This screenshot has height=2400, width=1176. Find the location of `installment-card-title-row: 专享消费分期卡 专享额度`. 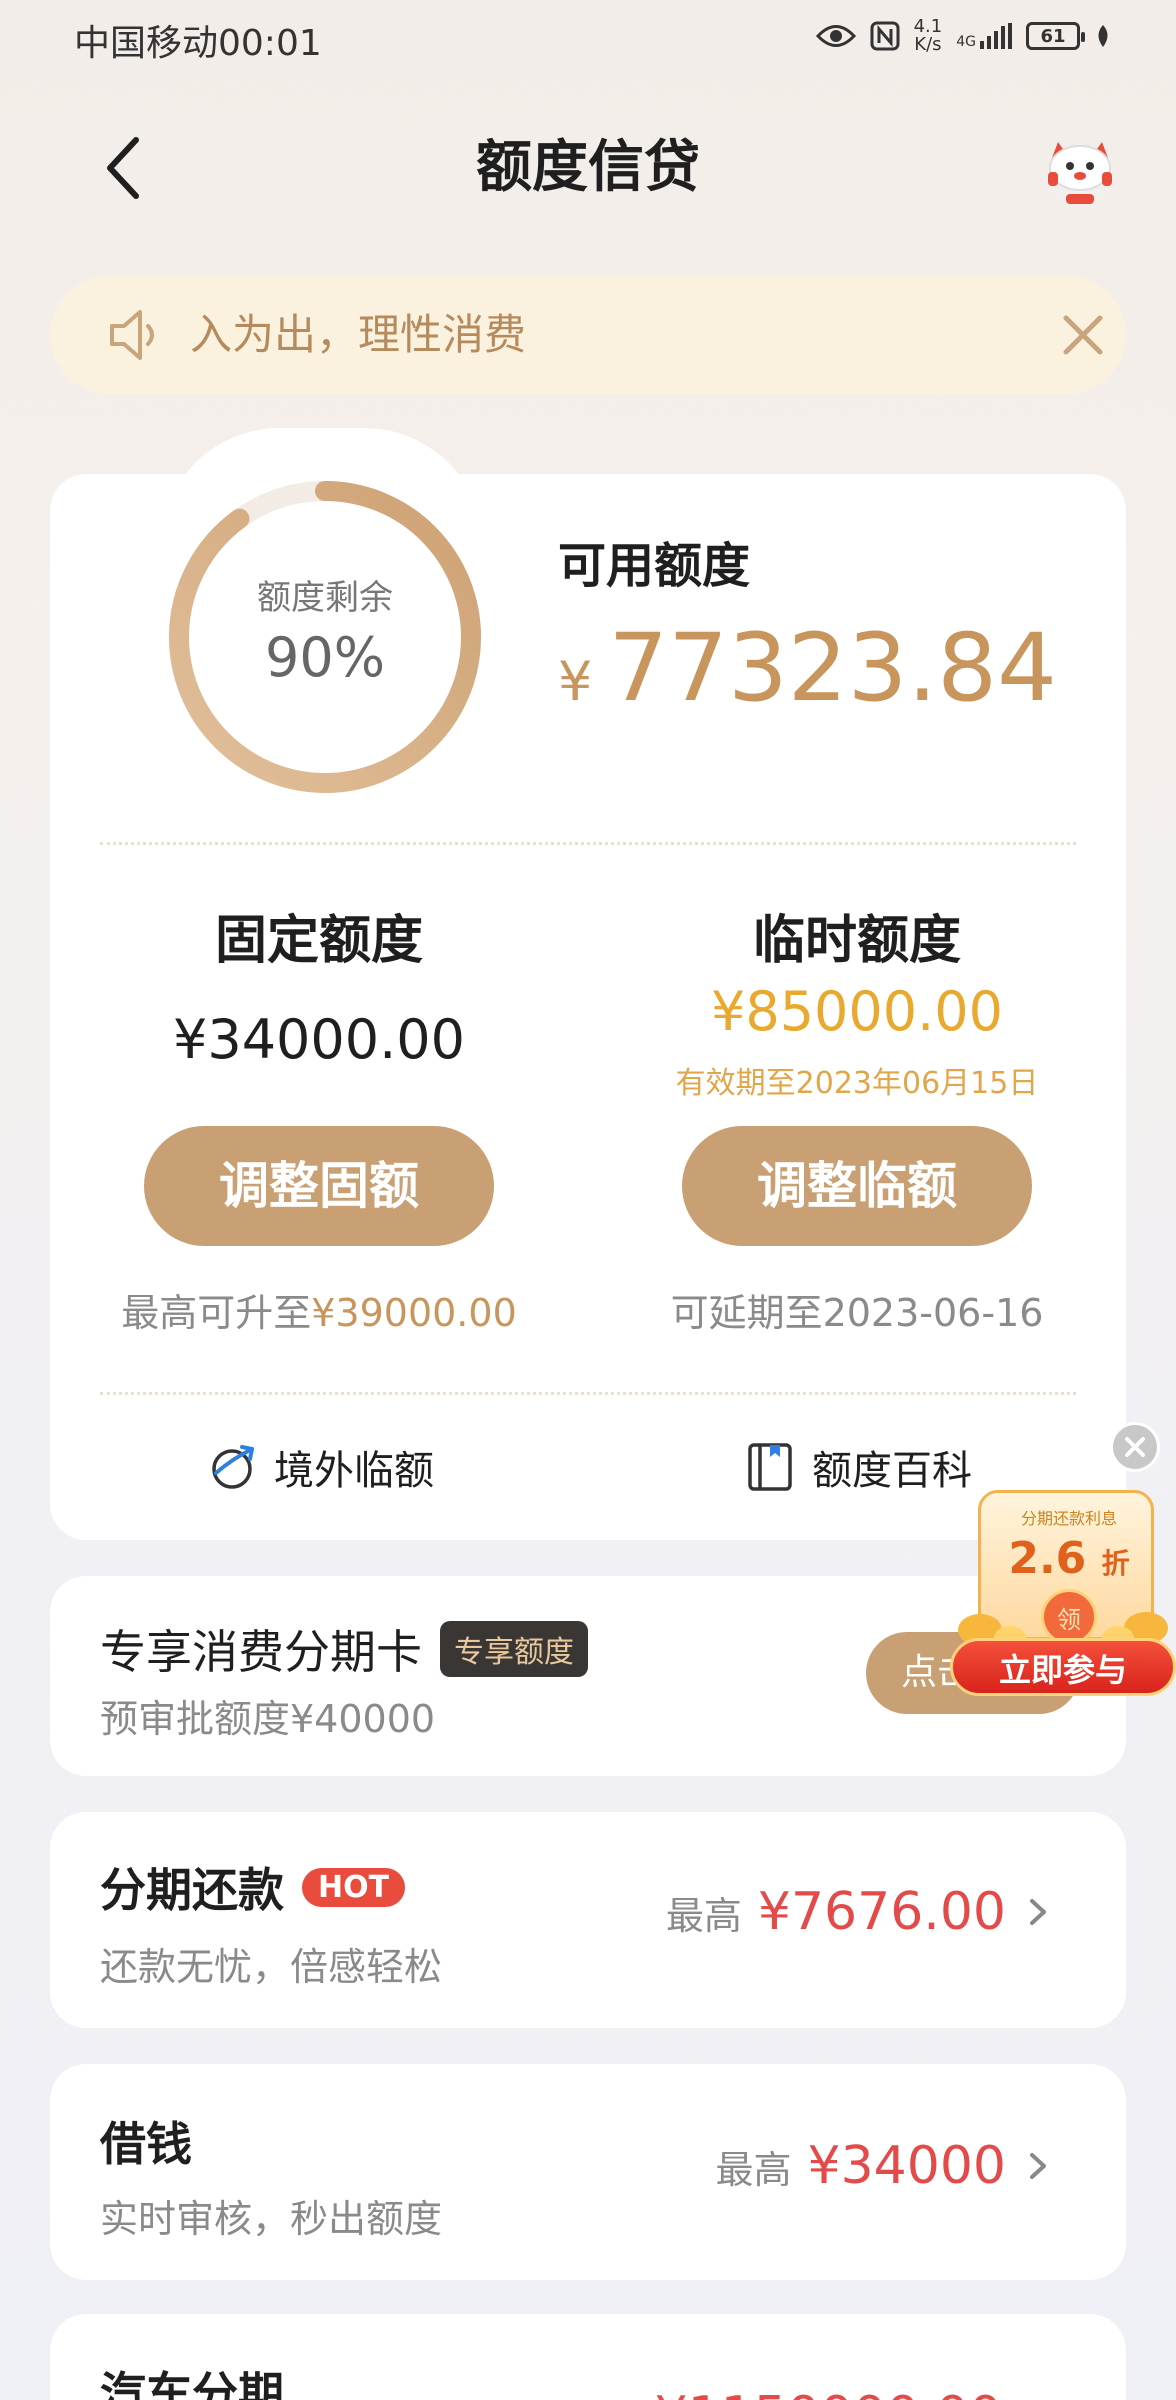

installment-card-title-row: 专享消费分期卡 专享额度 is located at coordinates (344, 1649).